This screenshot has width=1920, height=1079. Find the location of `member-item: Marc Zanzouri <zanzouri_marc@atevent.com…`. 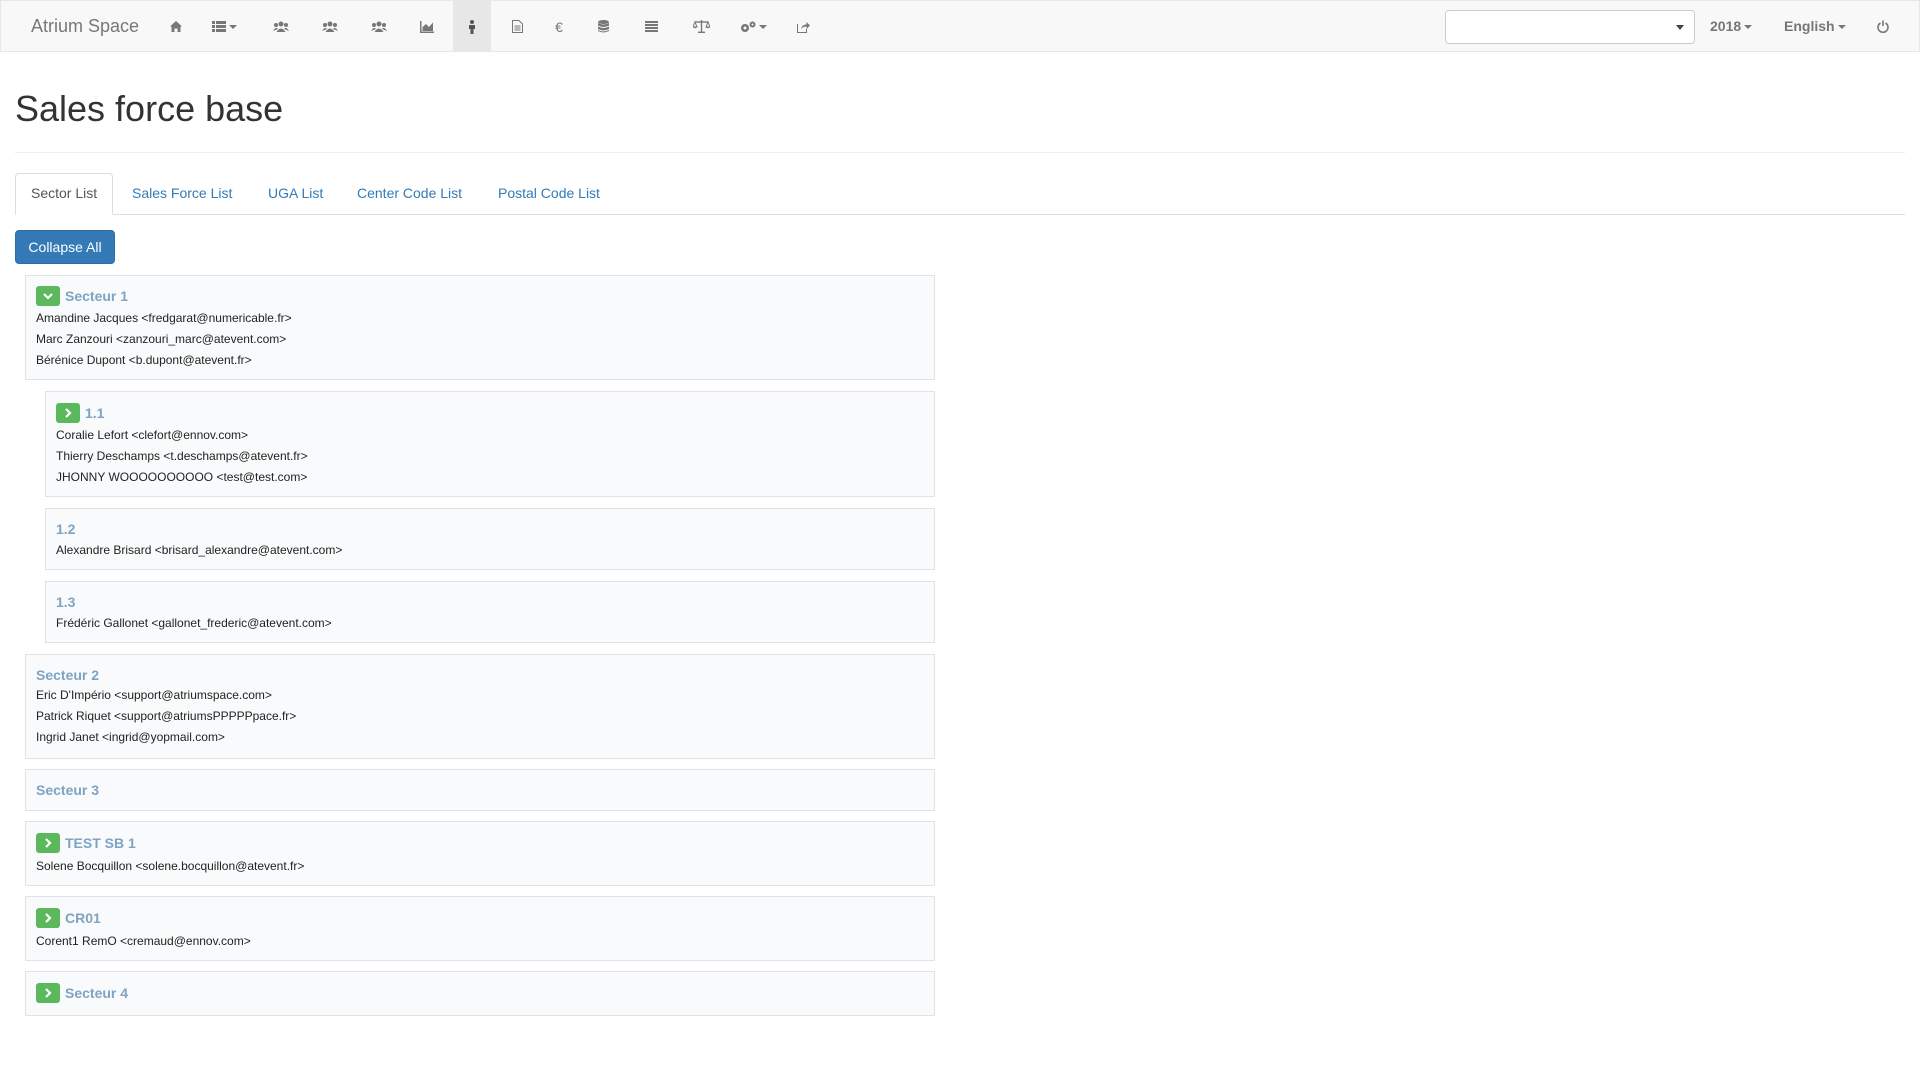

member-item: Marc Zanzouri <zanzouri_marc@atevent.com… is located at coordinates (161, 339).